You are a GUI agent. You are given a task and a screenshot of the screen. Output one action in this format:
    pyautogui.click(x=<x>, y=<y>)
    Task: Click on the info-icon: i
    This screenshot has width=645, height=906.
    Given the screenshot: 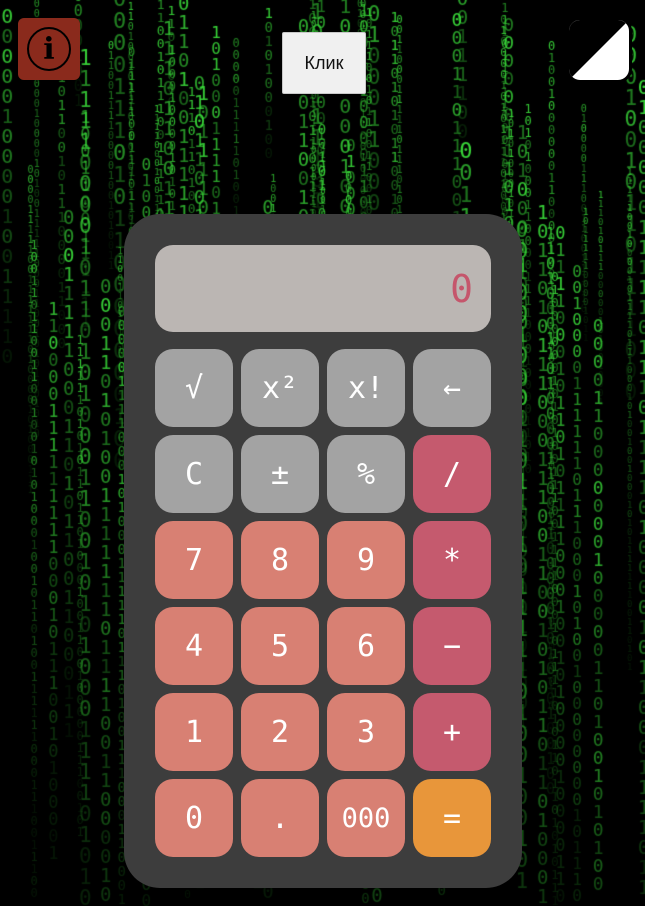 What is the action you would take?
    pyautogui.click(x=49, y=49)
    